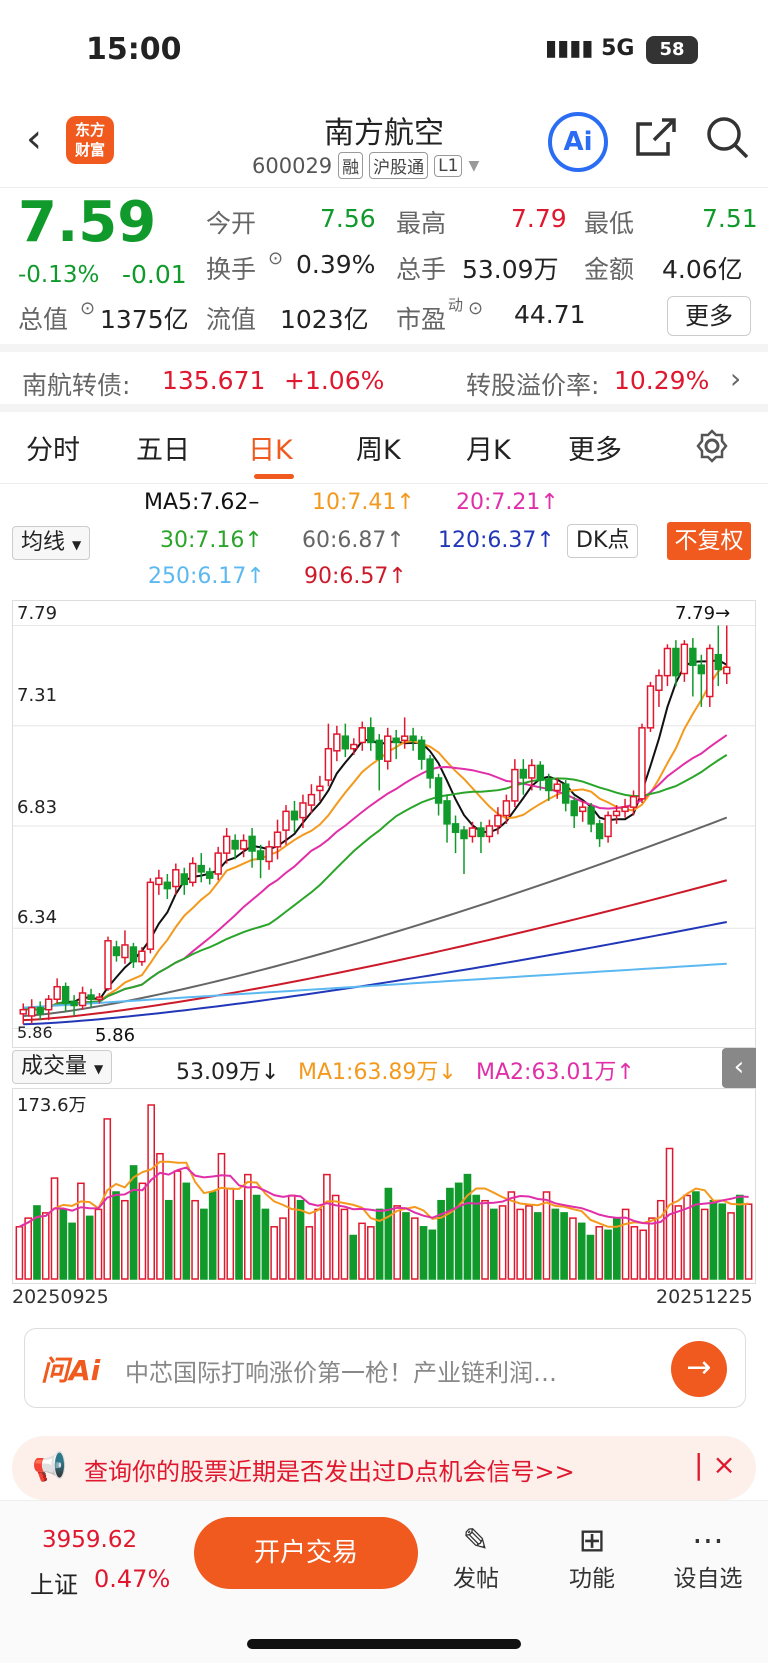  What do you see at coordinates (306, 1553) in the screenshot?
I see `open-account-trade-button: 开户交易` at bounding box center [306, 1553].